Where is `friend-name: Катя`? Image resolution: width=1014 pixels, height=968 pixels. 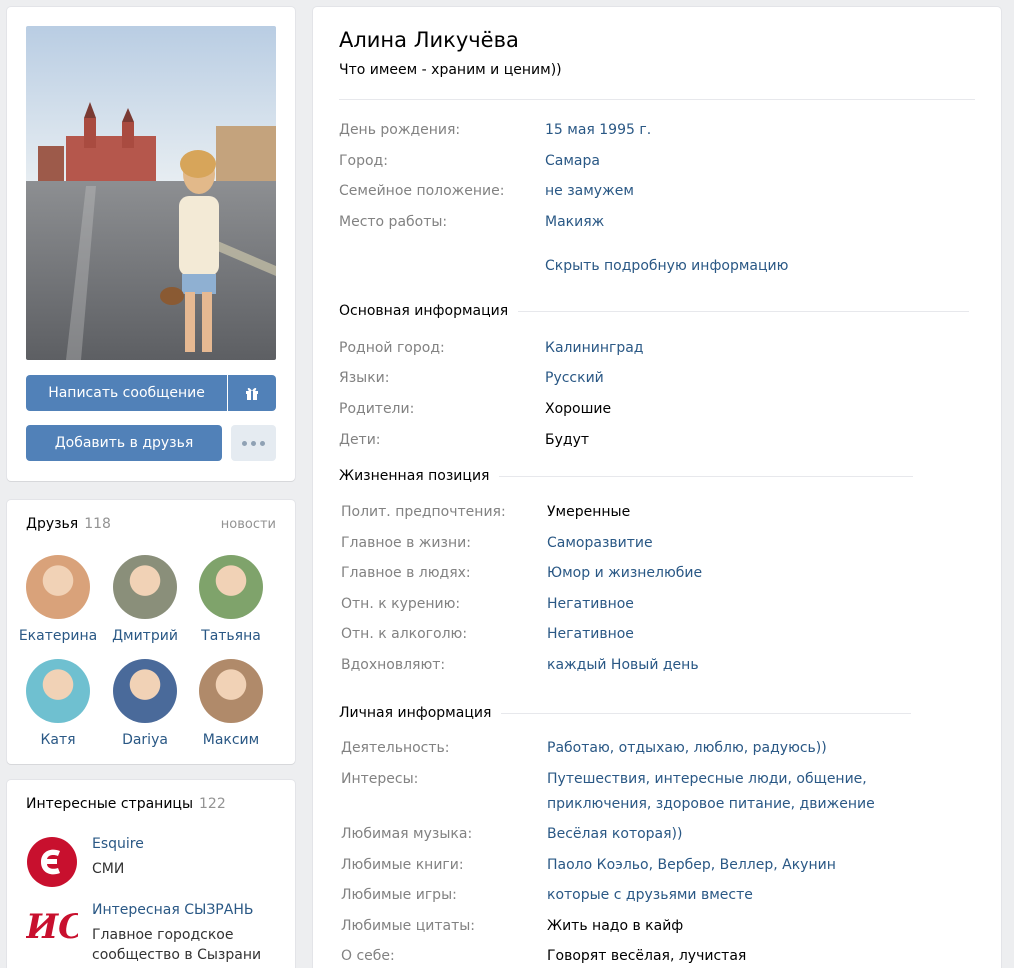 friend-name: Катя is located at coordinates (58, 740).